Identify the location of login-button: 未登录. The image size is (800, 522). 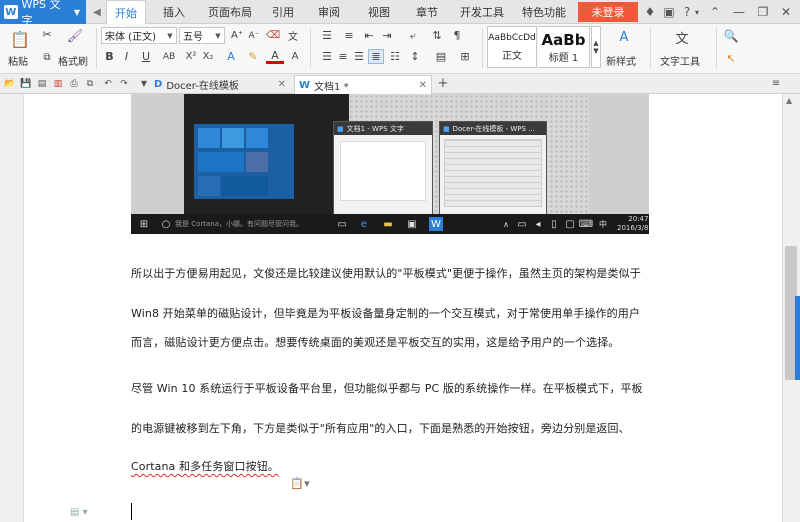
(608, 12).